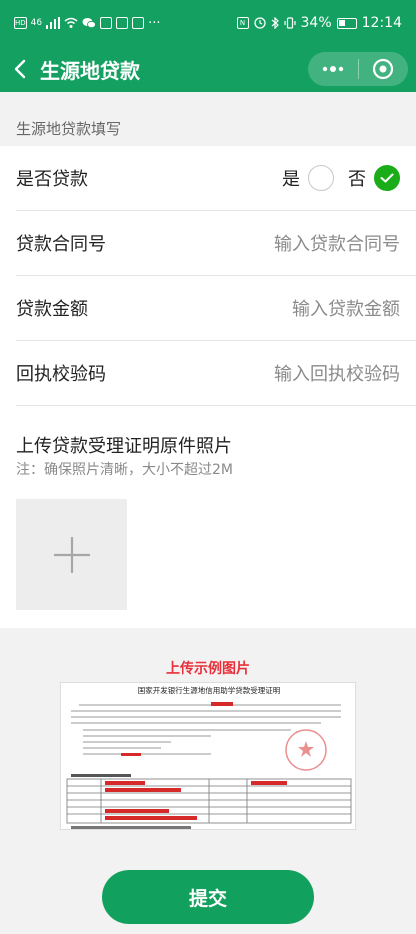 Image resolution: width=416 pixels, height=934 pixels. I want to click on example-document-drawing: 国家开发银行生源地信用助学贷款受理证明, so click(209, 757).